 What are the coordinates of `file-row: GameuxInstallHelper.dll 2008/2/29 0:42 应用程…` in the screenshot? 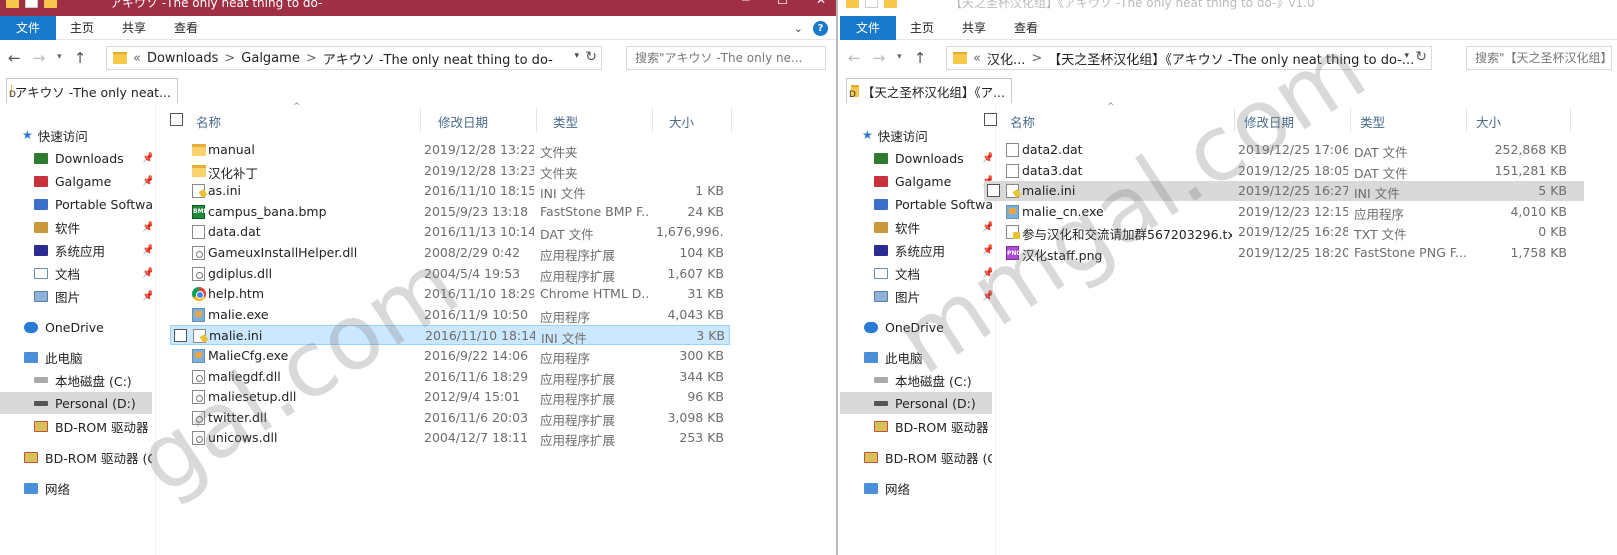 It's located at (450, 253).